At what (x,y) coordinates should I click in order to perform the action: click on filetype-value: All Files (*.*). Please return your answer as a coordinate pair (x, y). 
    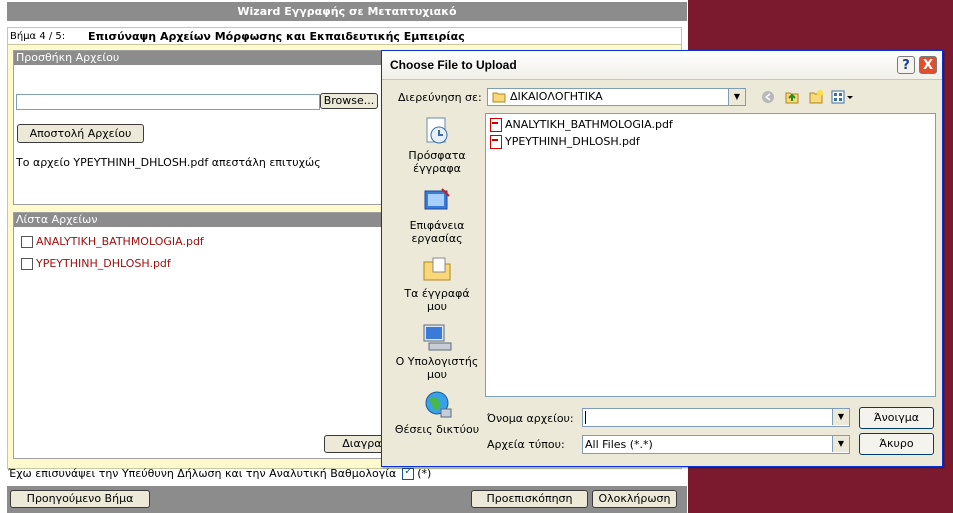
    Looking at the image, I should click on (619, 444).